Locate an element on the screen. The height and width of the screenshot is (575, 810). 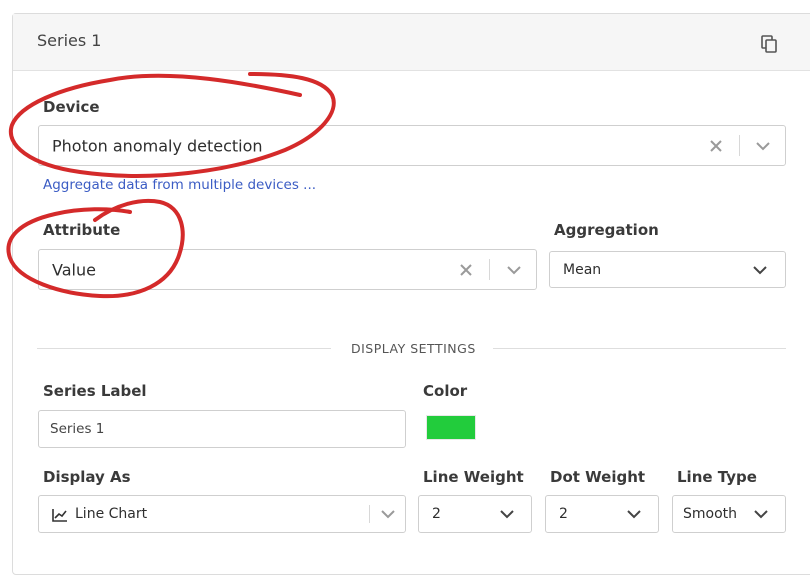
line-chart-icon is located at coordinates (59, 515).